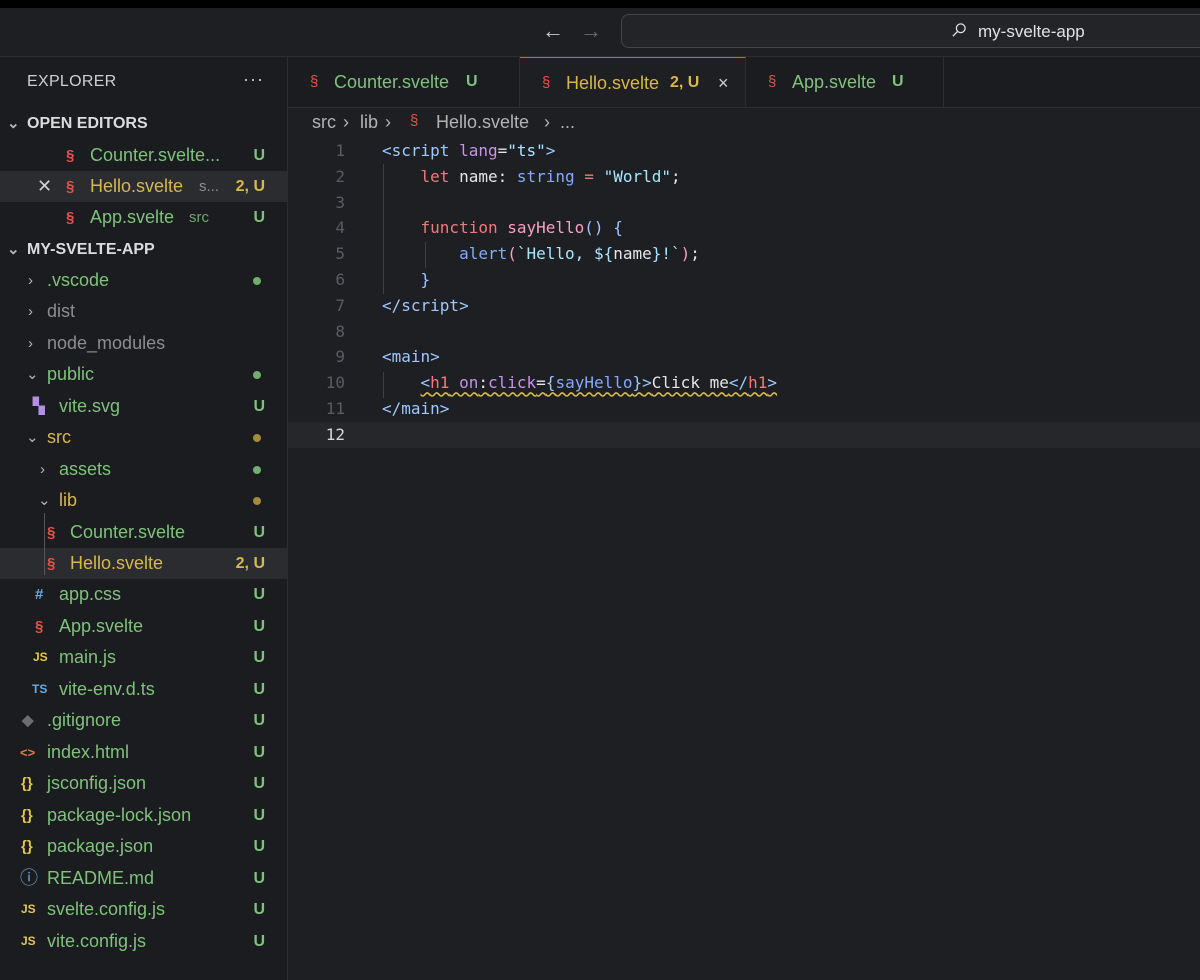 The width and height of the screenshot is (1200, 980). I want to click on open-editor-item: § App.svelte src U, so click(143, 217).